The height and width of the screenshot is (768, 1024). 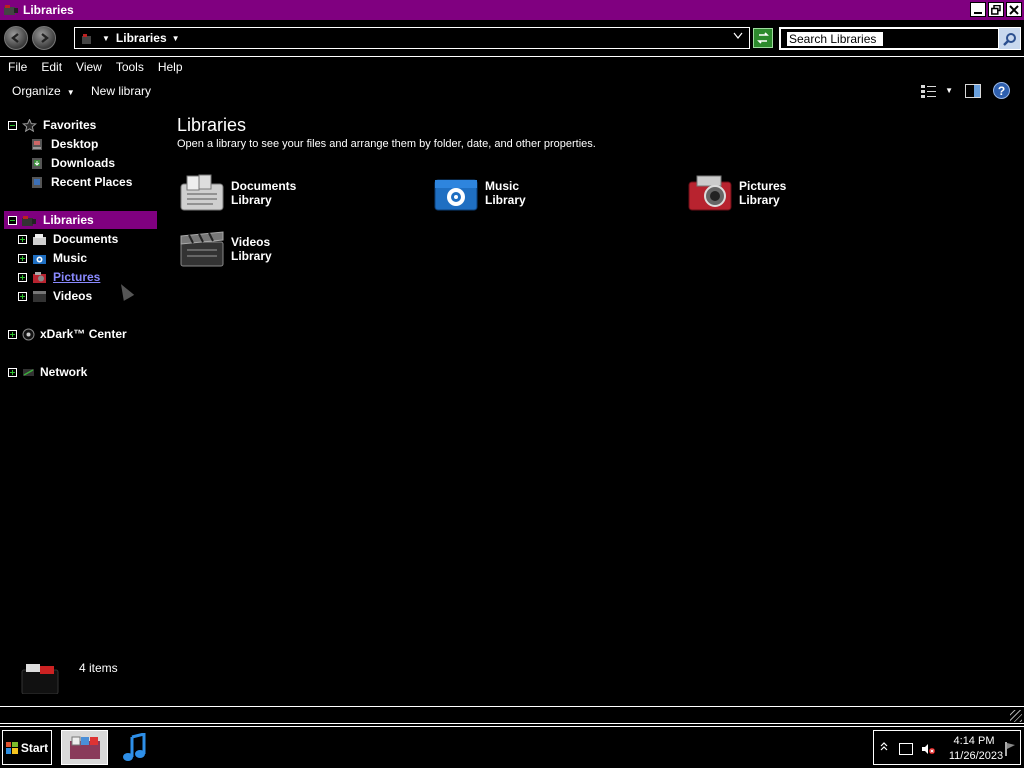 I want to click on search-box: Search Libraries, so click(x=900, y=38).